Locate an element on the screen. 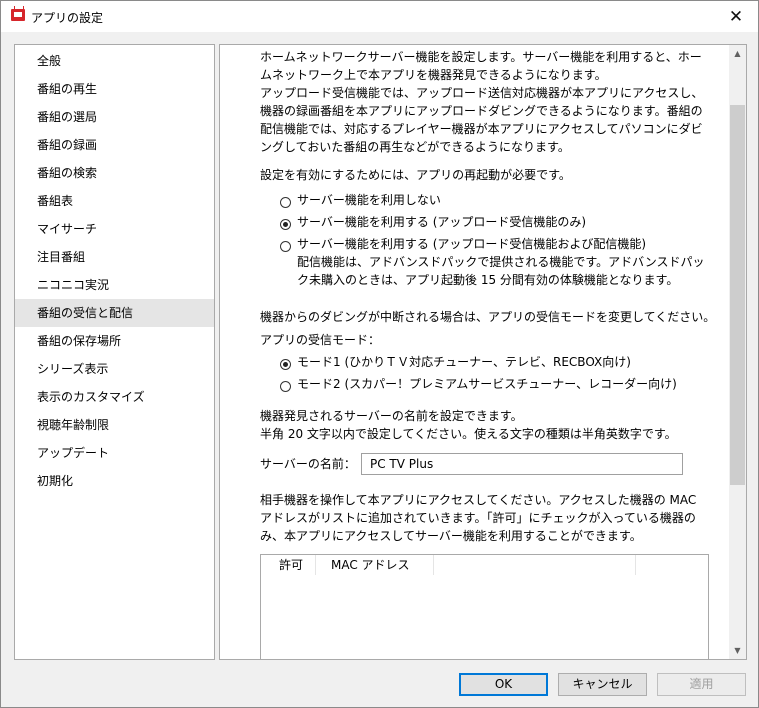 The width and height of the screenshot is (759, 708). dubbing-note: 機器からのダビングが中断される場合は、アプリの受信モードを変更してください。 is located at coordinates (488, 317).